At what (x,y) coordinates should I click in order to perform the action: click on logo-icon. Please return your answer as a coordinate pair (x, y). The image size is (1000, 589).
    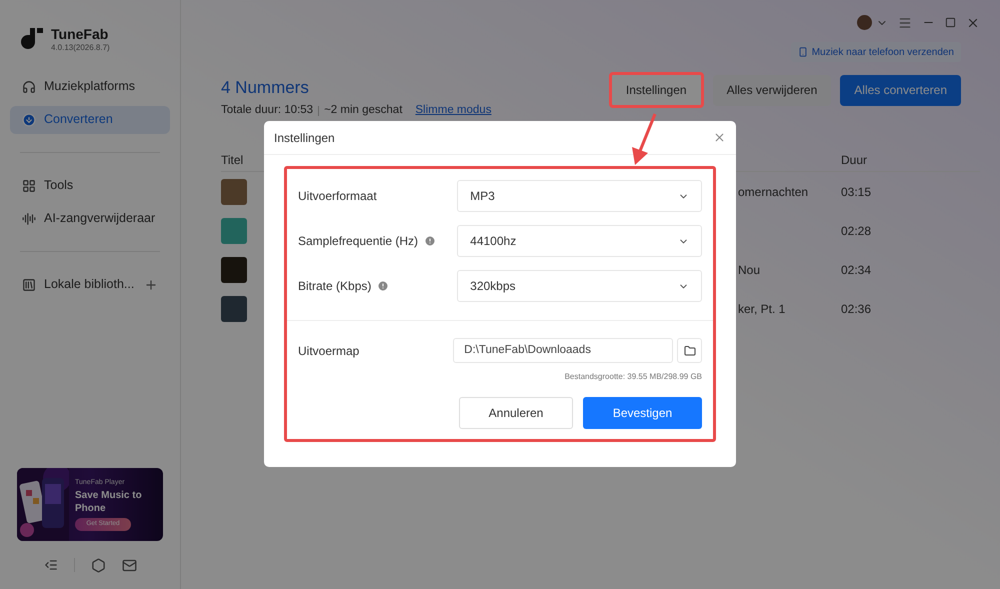
    Looking at the image, I should click on (32, 38).